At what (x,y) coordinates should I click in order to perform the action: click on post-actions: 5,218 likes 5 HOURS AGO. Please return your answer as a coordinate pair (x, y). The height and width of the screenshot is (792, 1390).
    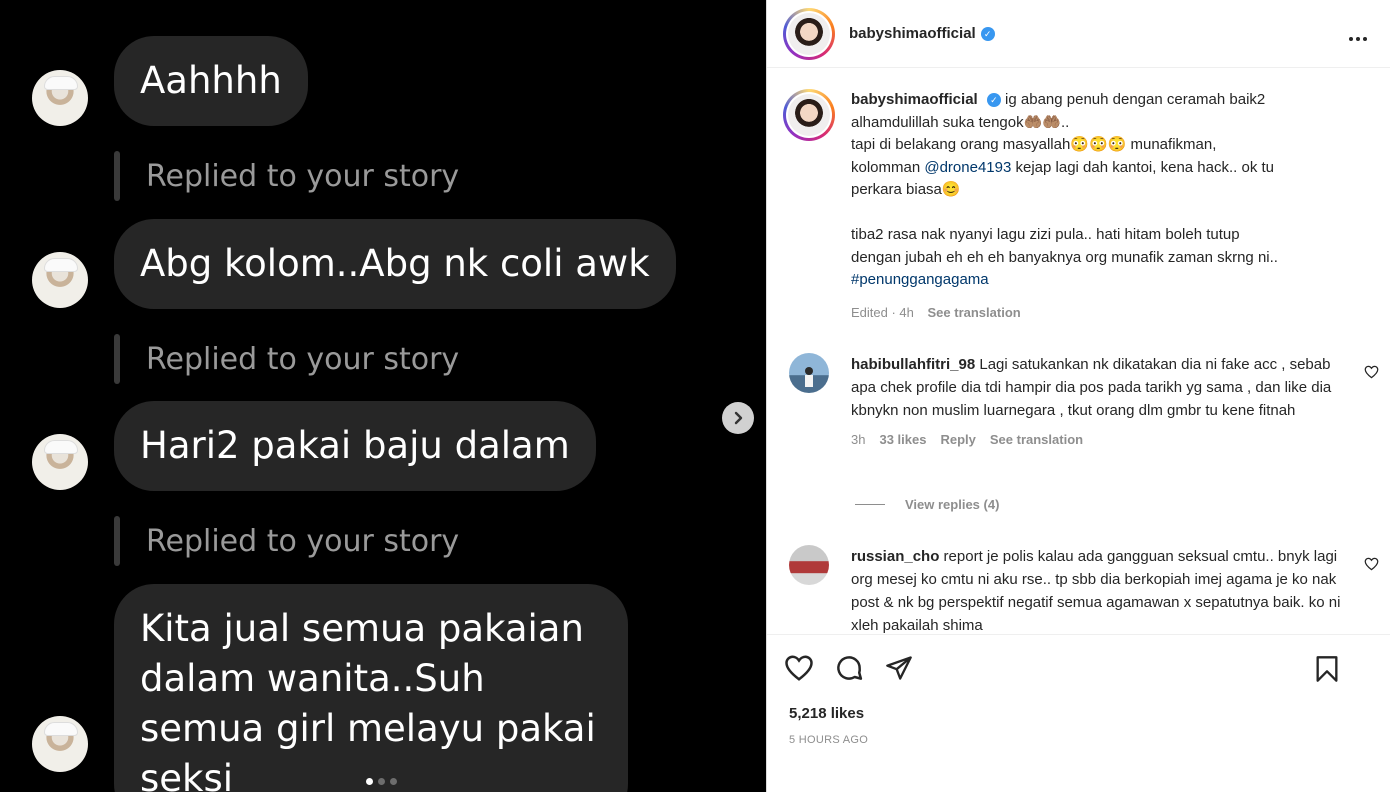
    Looking at the image, I should click on (1078, 713).